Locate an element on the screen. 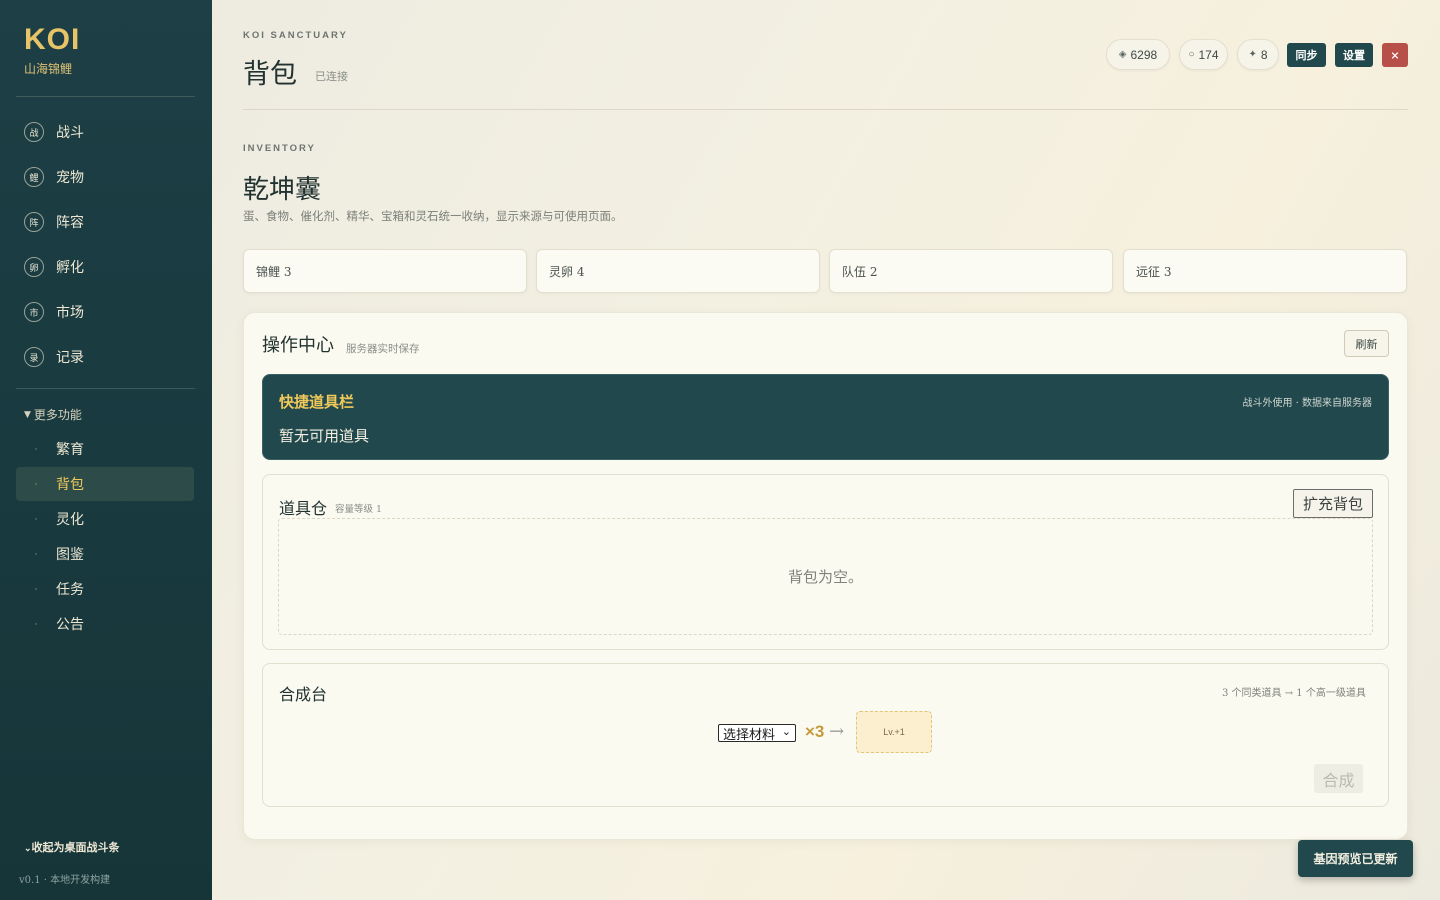  sidebar-item-codex: · 图鉴 is located at coordinates (105, 554).